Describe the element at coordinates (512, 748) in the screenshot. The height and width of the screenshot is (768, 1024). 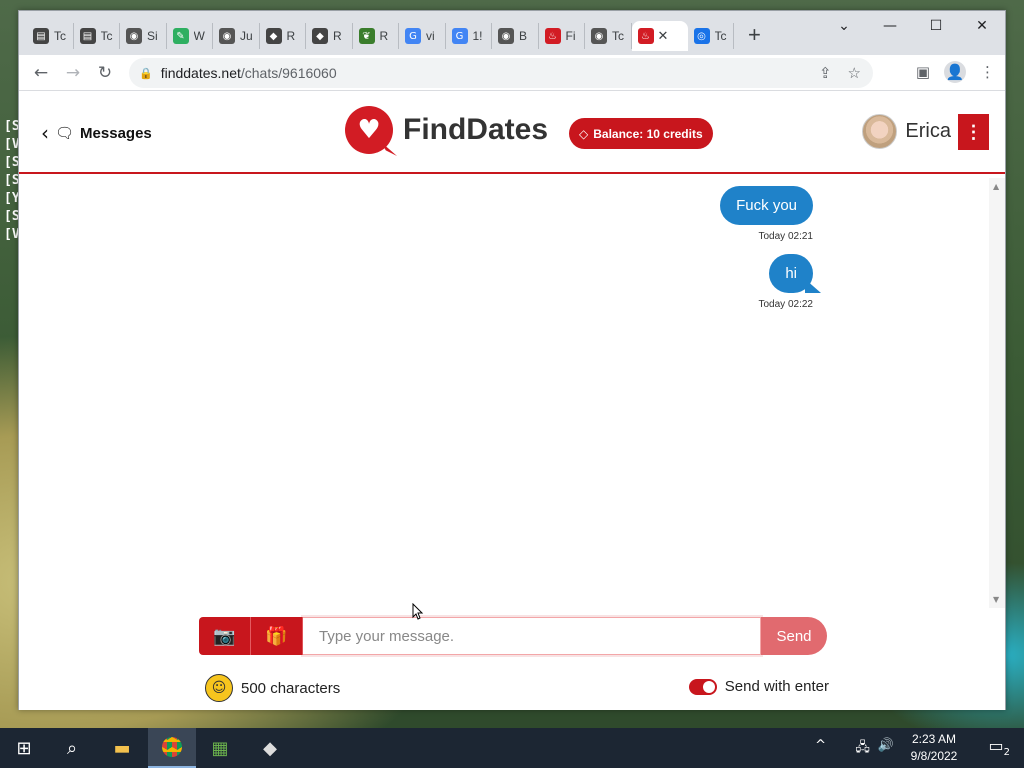
I see `windows-taskbar: ⊞ ⌕ ▬ ▦ ◆ ^ 🖧 🔊 2:23 AM 9/8/2022 ▭2` at that location.